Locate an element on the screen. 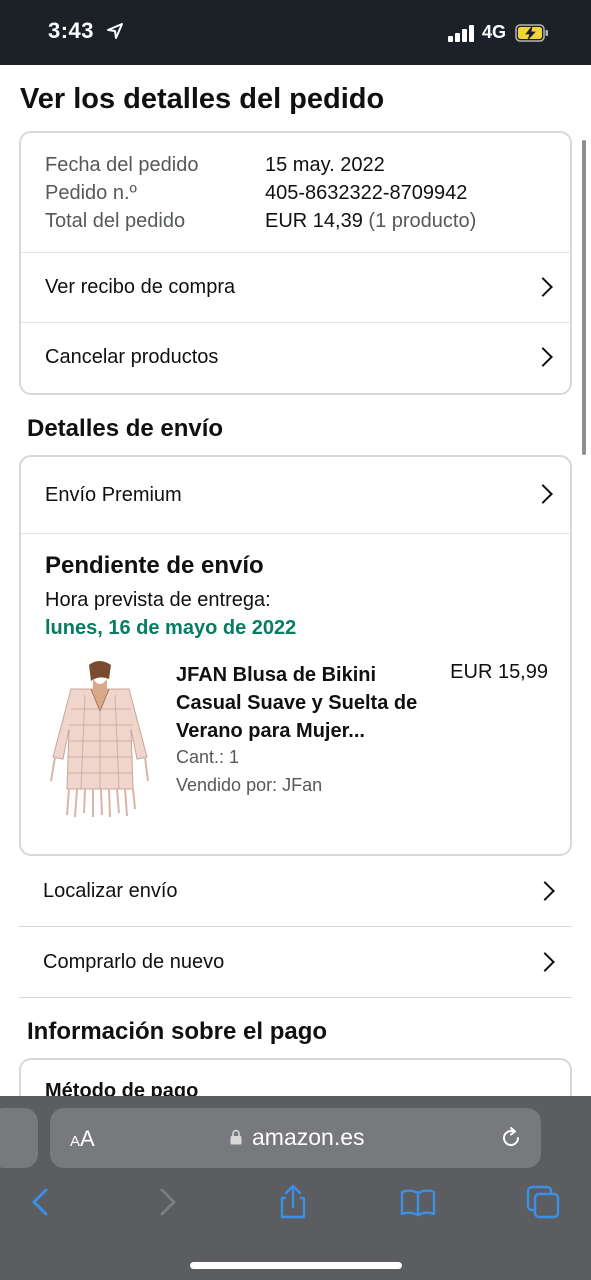 The image size is (591, 1280). page-title: Ver los detalles del pedido is located at coordinates (202, 99).